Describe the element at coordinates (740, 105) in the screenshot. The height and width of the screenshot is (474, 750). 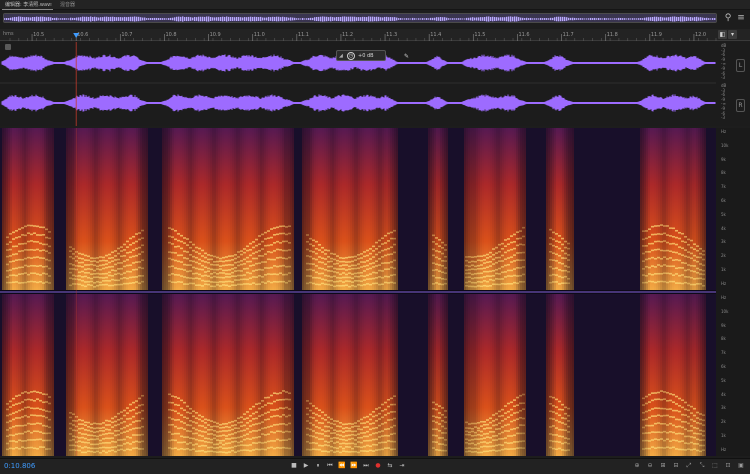
I see `channel-r-toggle: R` at that location.